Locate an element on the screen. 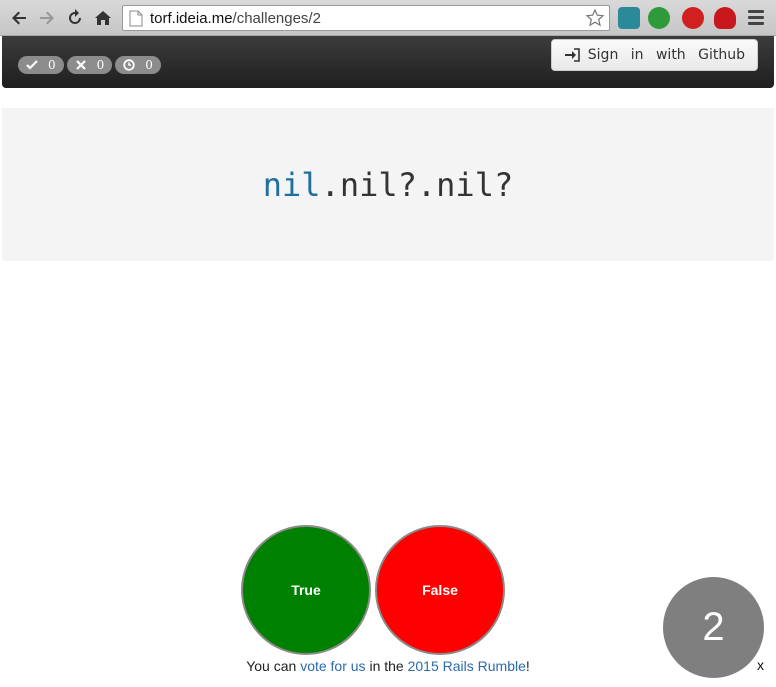  home-button is located at coordinates (103, 18).